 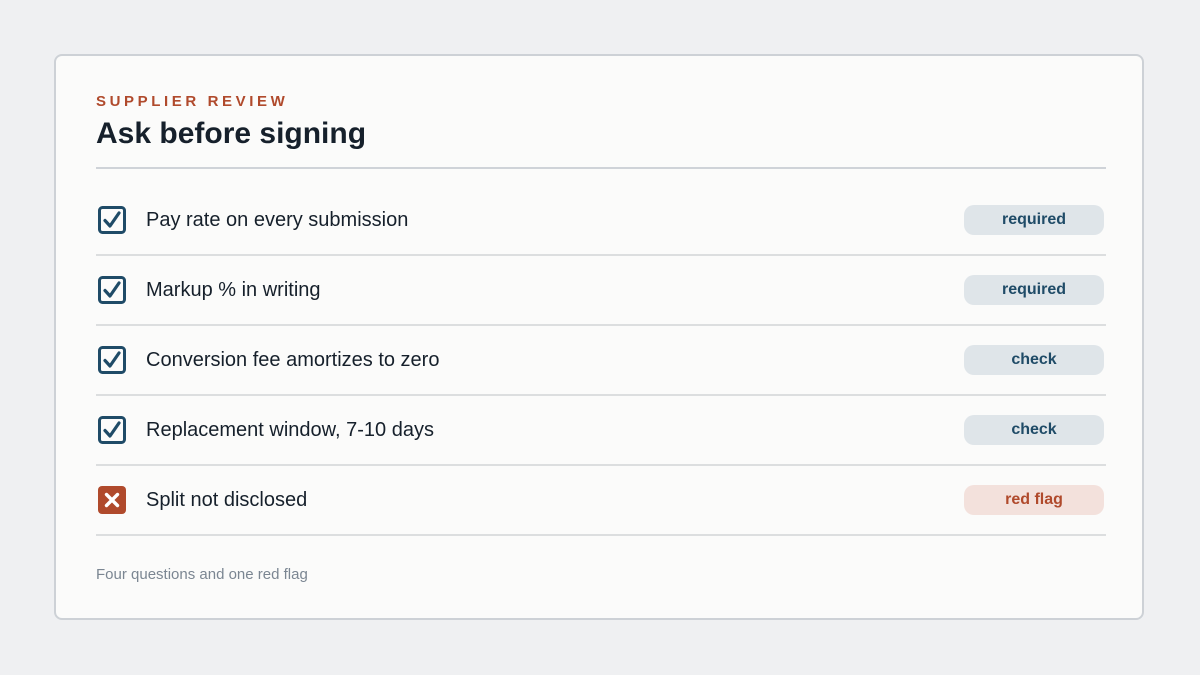 What do you see at coordinates (227, 499) in the screenshot?
I see `checklist-item-label: Split not disclosed` at bounding box center [227, 499].